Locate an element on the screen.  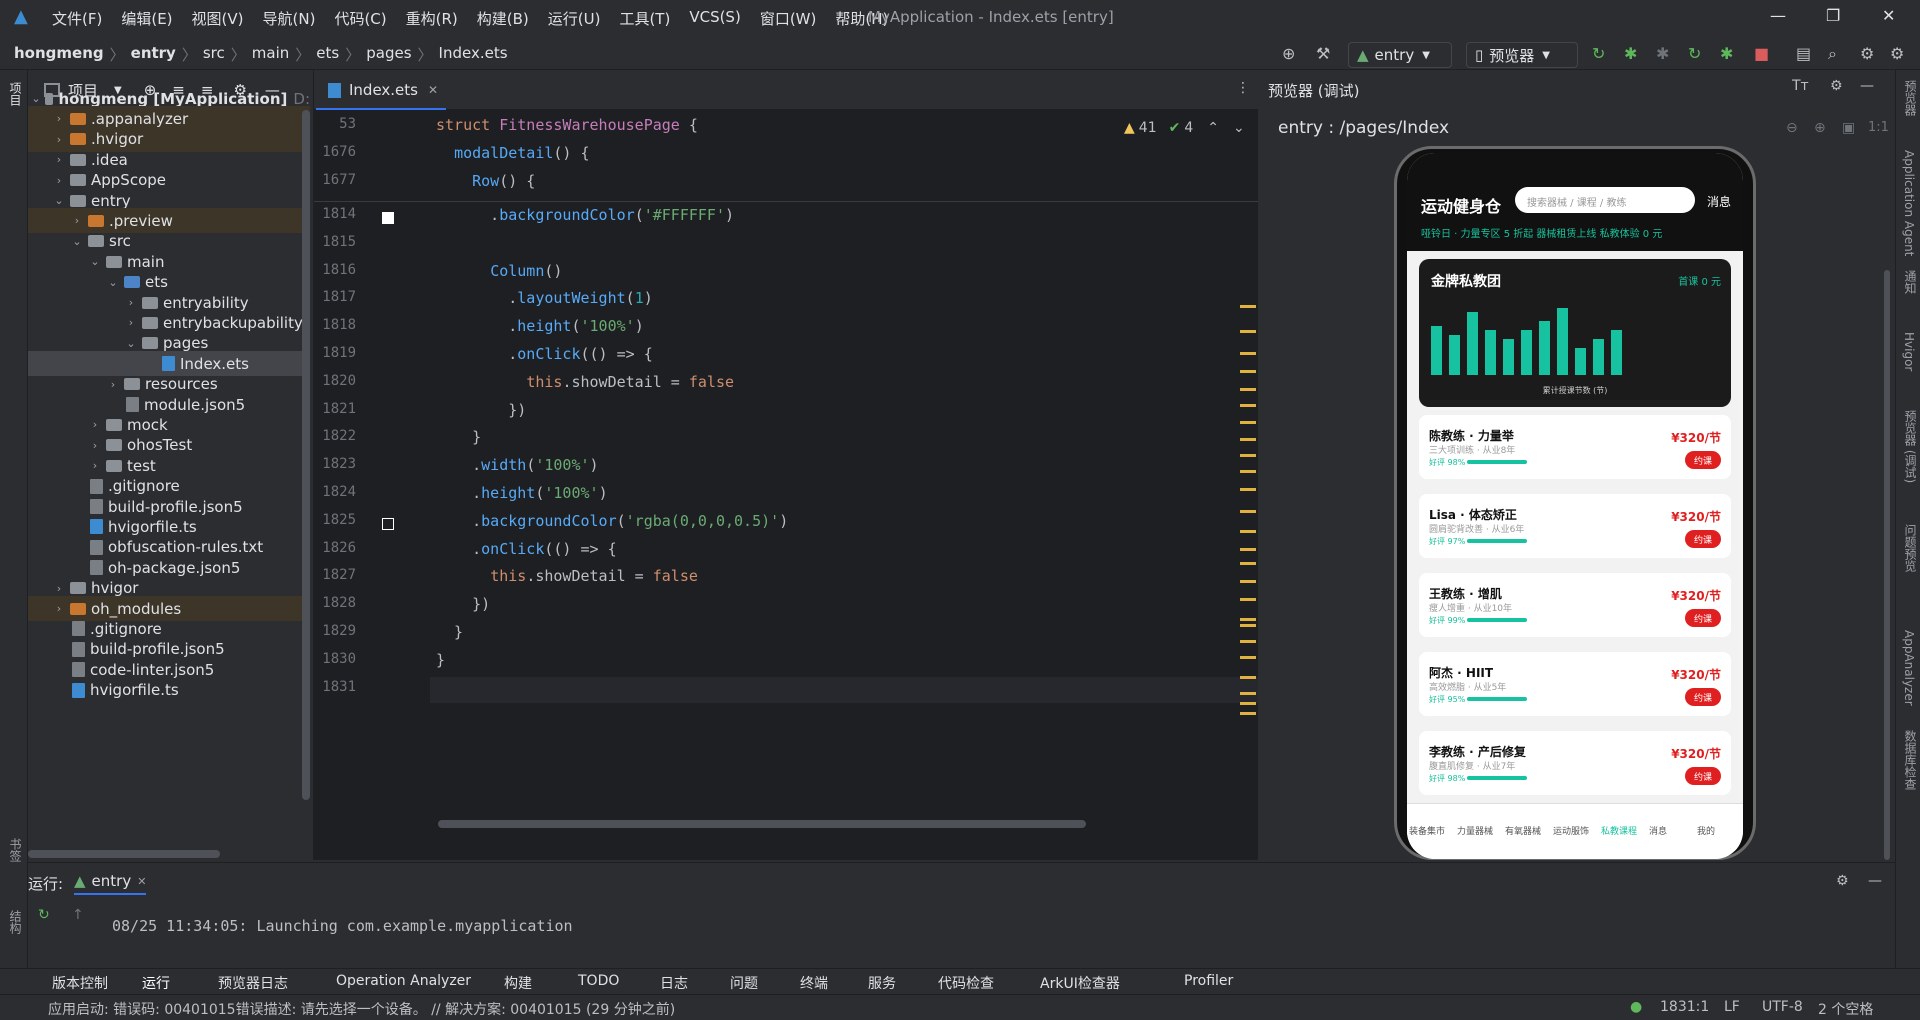
menu-item: 代码(C) is located at coordinates (360, 18).